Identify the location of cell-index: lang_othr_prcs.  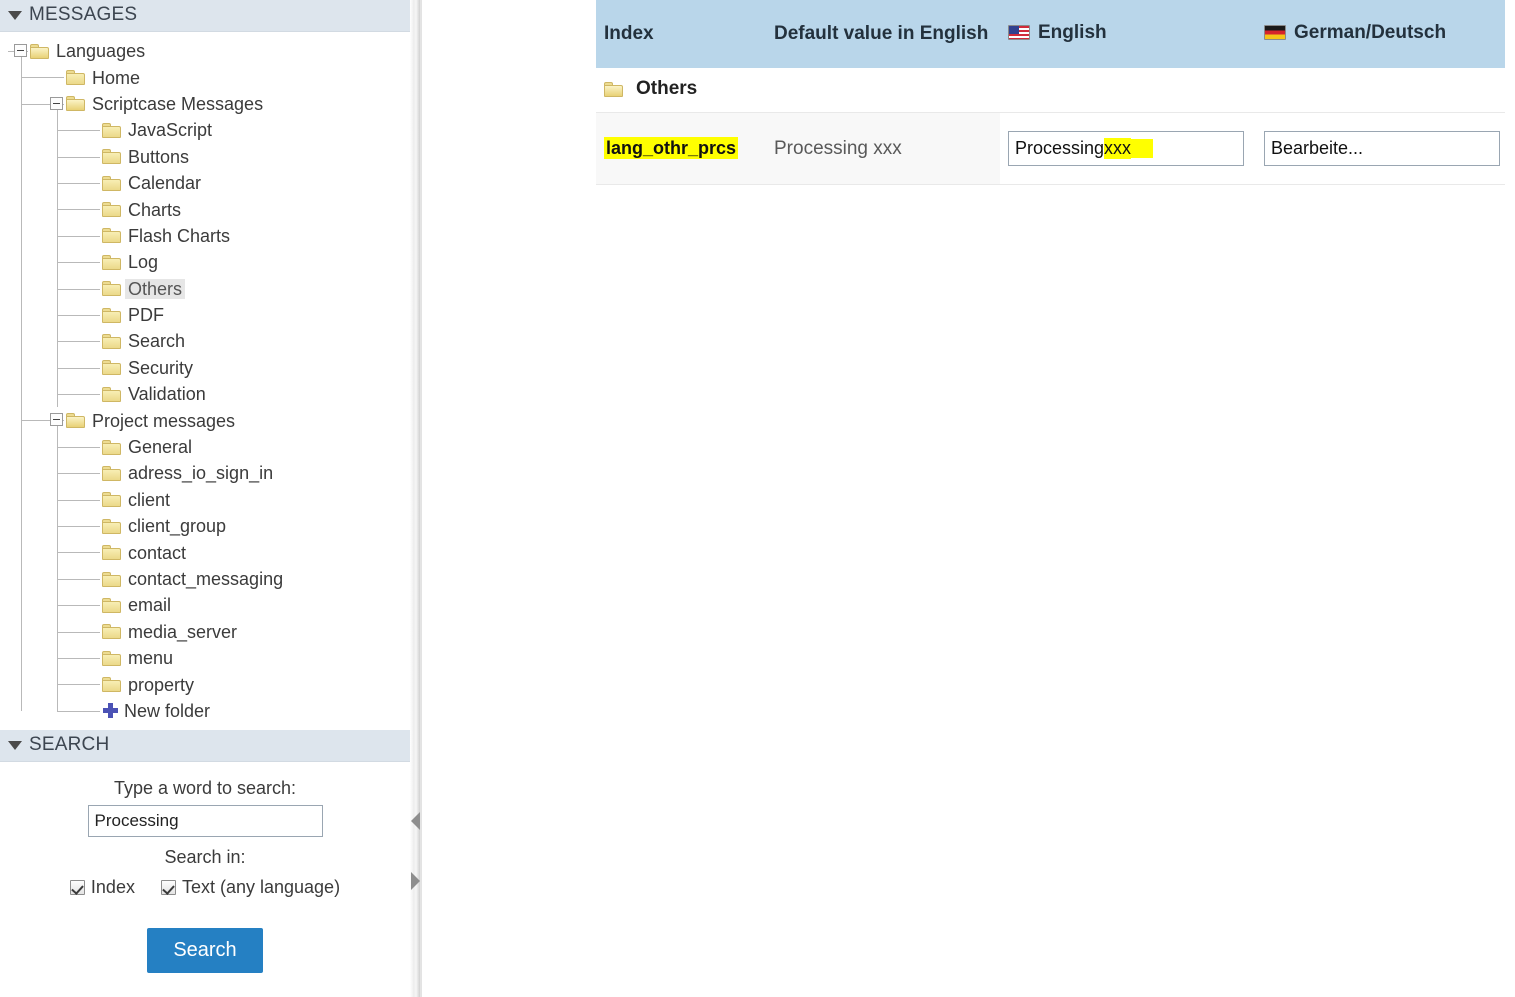
(681, 148).